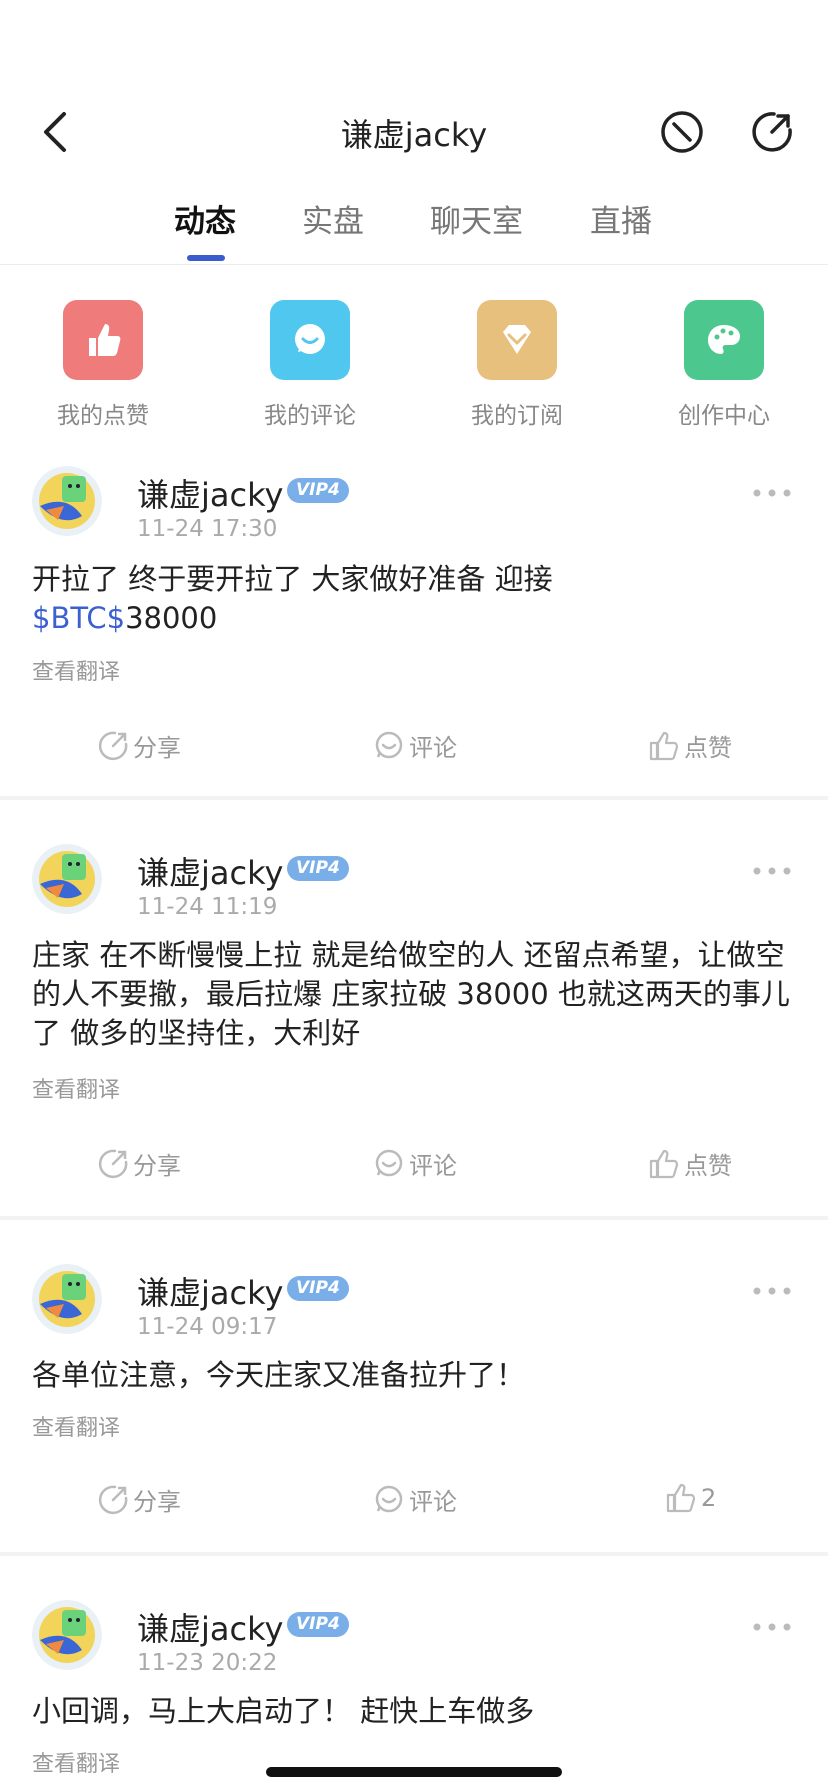  What do you see at coordinates (414, 1772) in the screenshot?
I see `home-indicator` at bounding box center [414, 1772].